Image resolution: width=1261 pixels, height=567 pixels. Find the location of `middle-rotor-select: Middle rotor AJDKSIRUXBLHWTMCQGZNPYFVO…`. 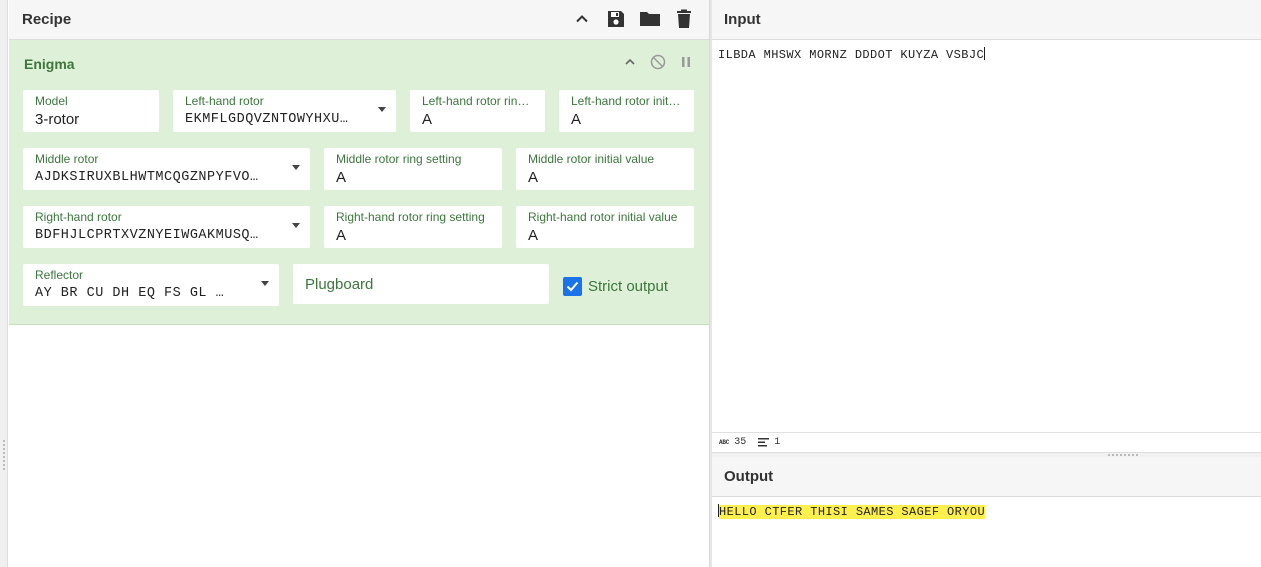

middle-rotor-select: Middle rotor AJDKSIRUXBLHWTMCQGZNPYFVO… is located at coordinates (166, 169).